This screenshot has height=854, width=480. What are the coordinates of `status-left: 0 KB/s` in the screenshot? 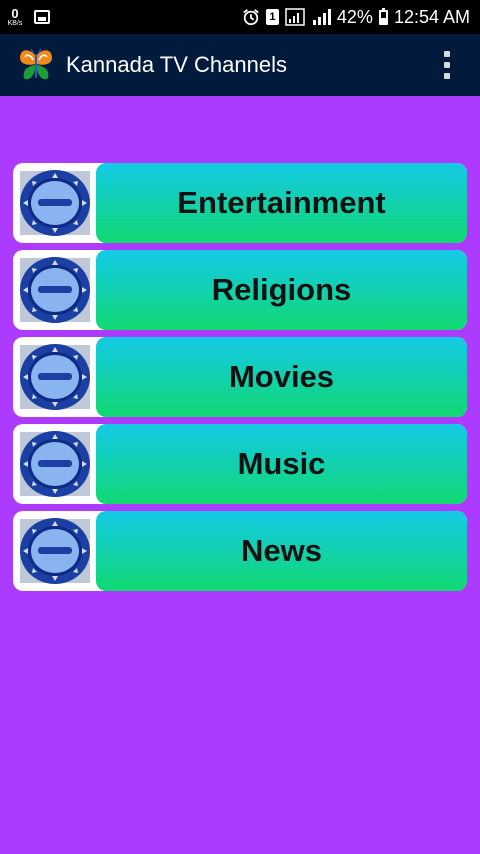 It's located at (25, 17).